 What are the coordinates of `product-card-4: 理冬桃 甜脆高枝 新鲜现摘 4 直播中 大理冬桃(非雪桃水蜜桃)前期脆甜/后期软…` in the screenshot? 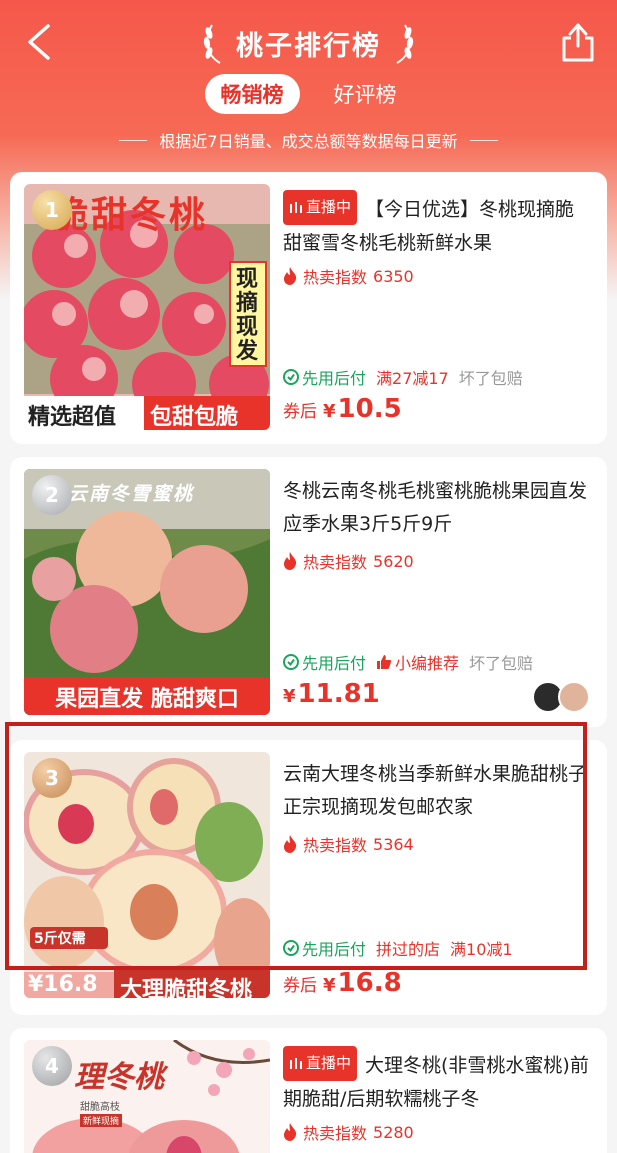 It's located at (308, 1090).